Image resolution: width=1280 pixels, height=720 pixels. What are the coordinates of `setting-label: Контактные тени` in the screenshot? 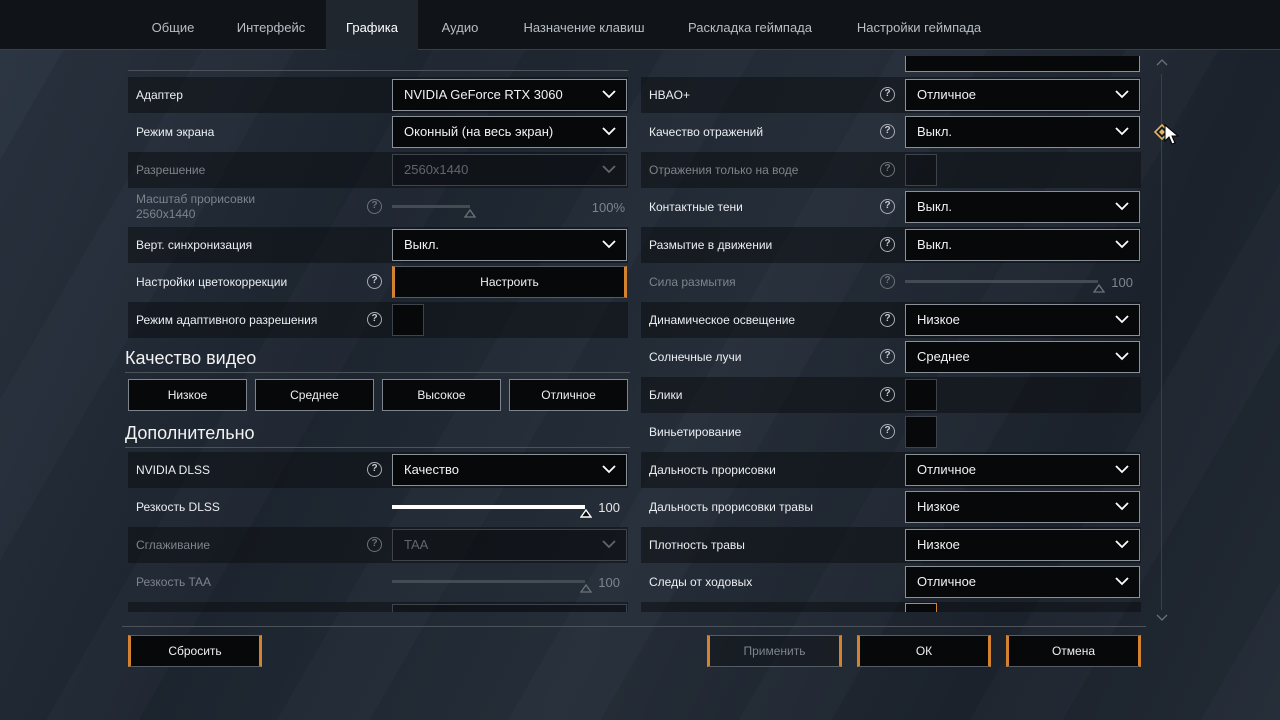 It's located at (696, 207).